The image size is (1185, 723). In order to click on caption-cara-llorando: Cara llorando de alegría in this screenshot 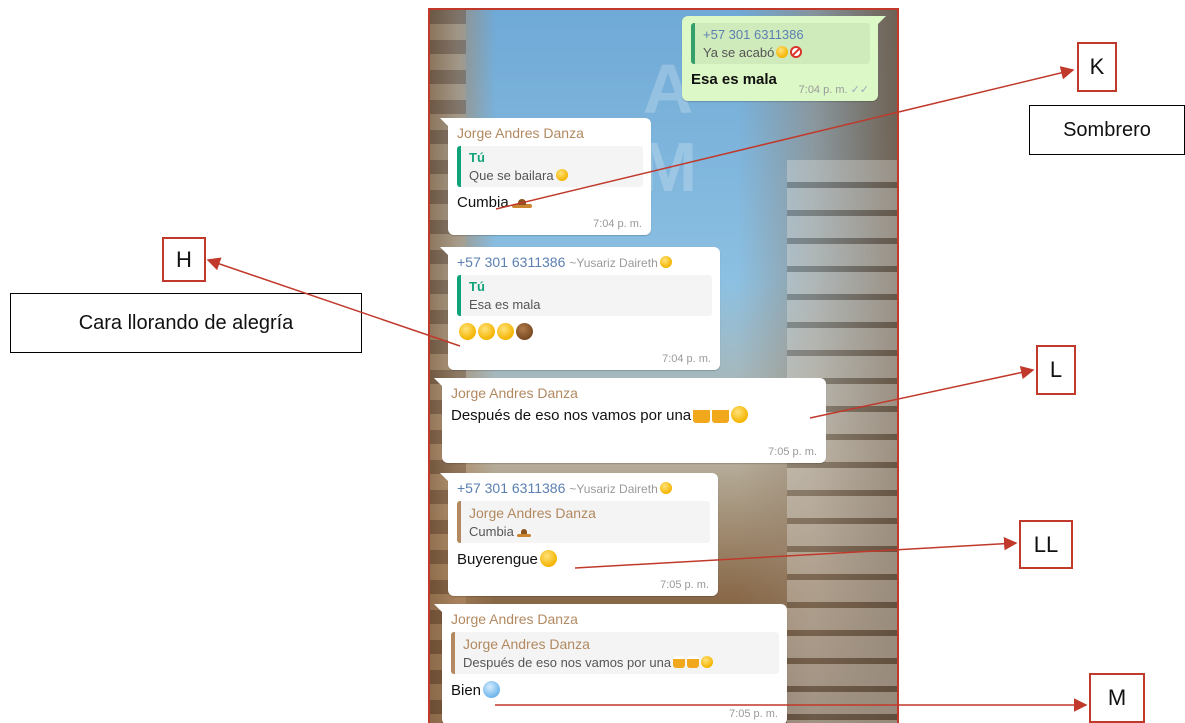, I will do `click(186, 323)`.